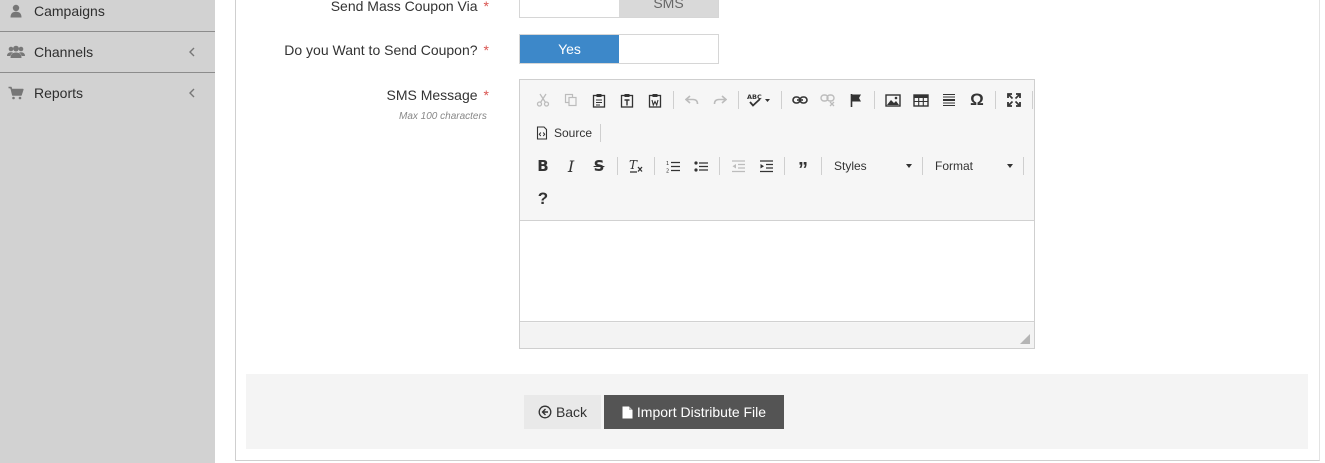 This screenshot has width=1325, height=463. I want to click on redo-icon, so click(720, 100).